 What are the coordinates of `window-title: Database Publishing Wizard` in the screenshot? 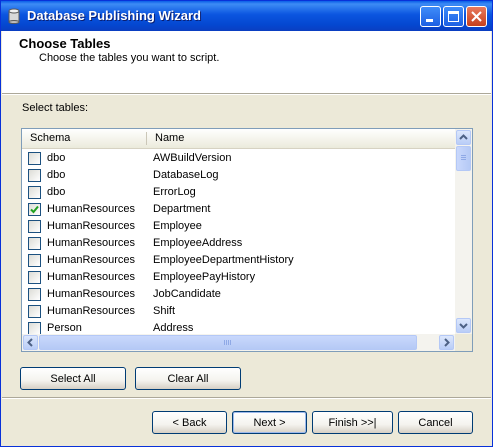 It's located at (114, 15).